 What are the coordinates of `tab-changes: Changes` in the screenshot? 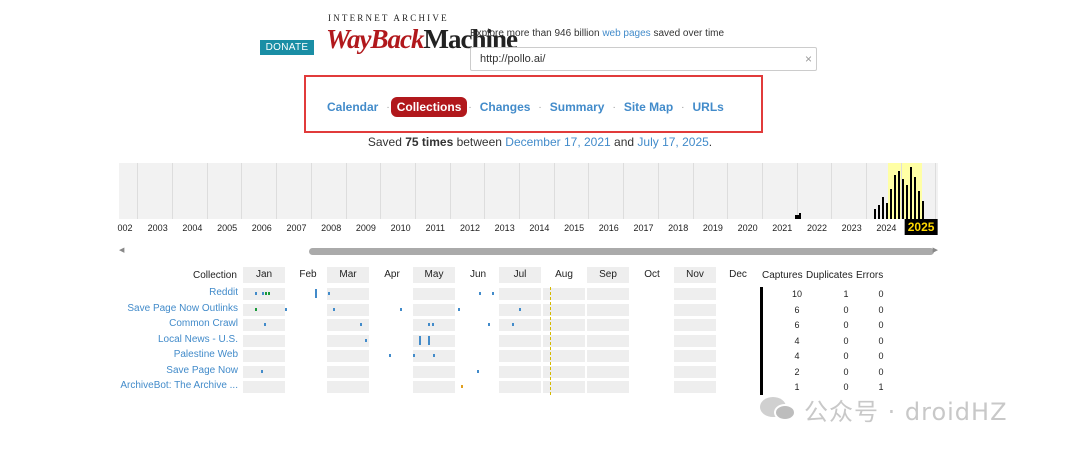 It's located at (505, 107).